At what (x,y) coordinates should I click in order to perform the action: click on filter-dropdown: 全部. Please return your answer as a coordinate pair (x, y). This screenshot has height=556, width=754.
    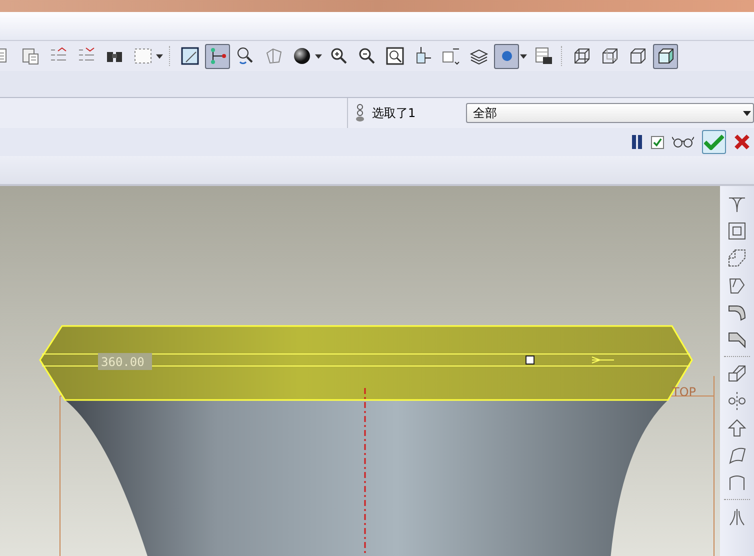
    Looking at the image, I should click on (610, 113).